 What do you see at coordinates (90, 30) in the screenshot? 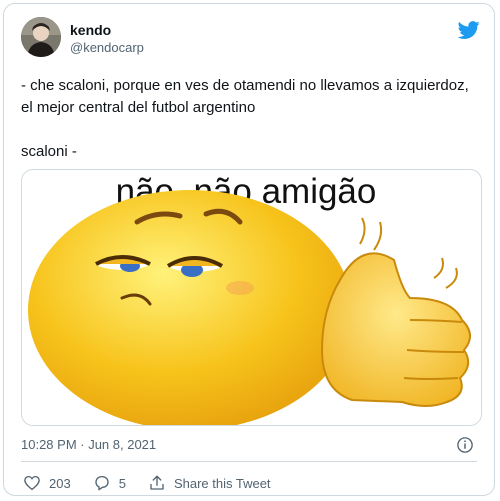
I see `author-name: kendo` at bounding box center [90, 30].